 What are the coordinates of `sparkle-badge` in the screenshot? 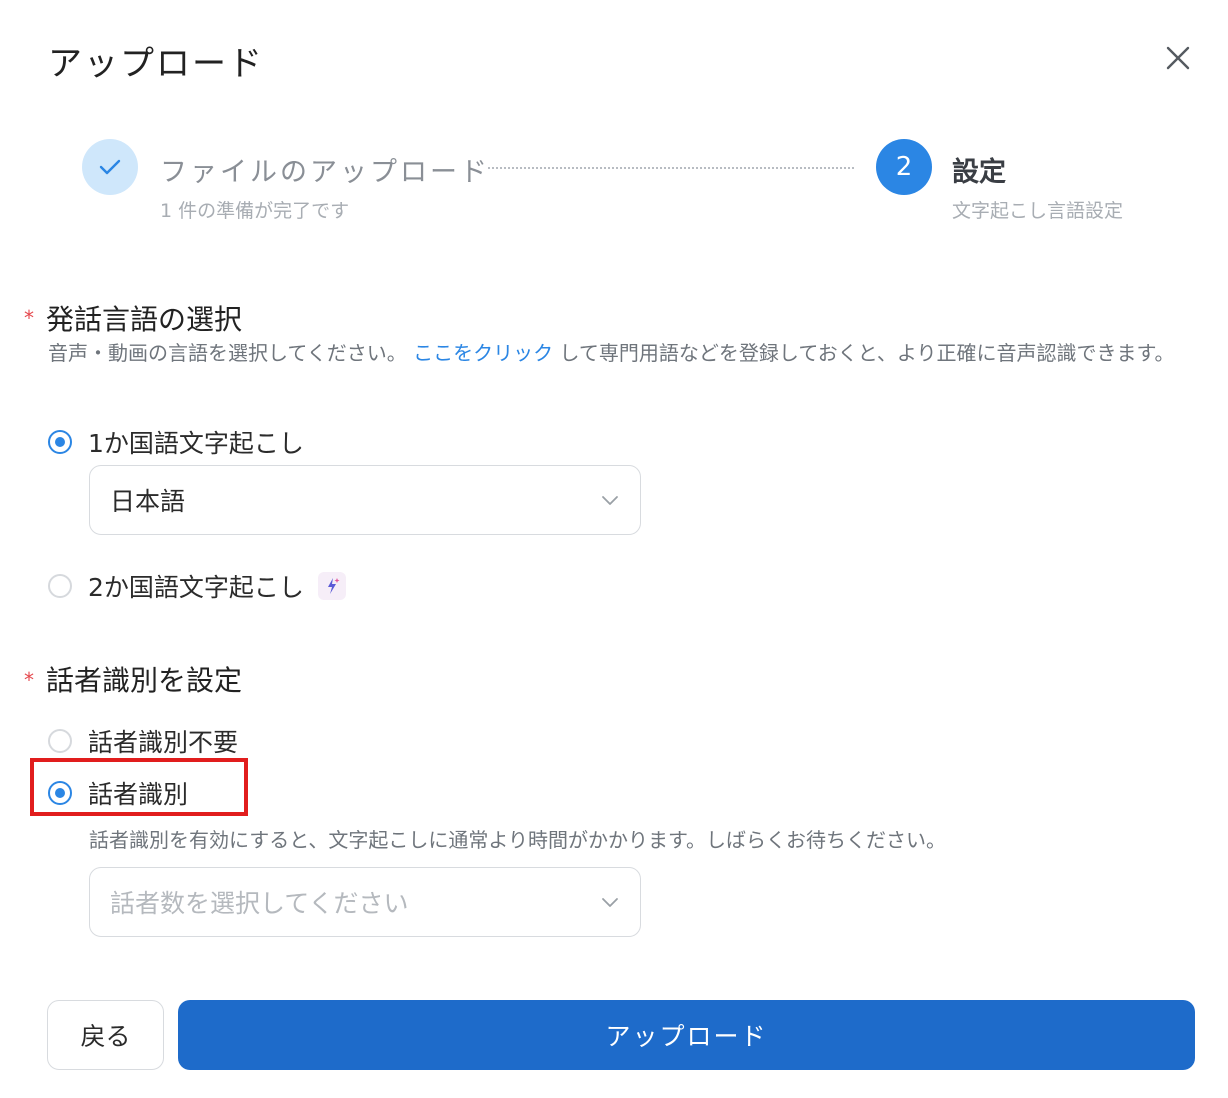 It's located at (331, 586).